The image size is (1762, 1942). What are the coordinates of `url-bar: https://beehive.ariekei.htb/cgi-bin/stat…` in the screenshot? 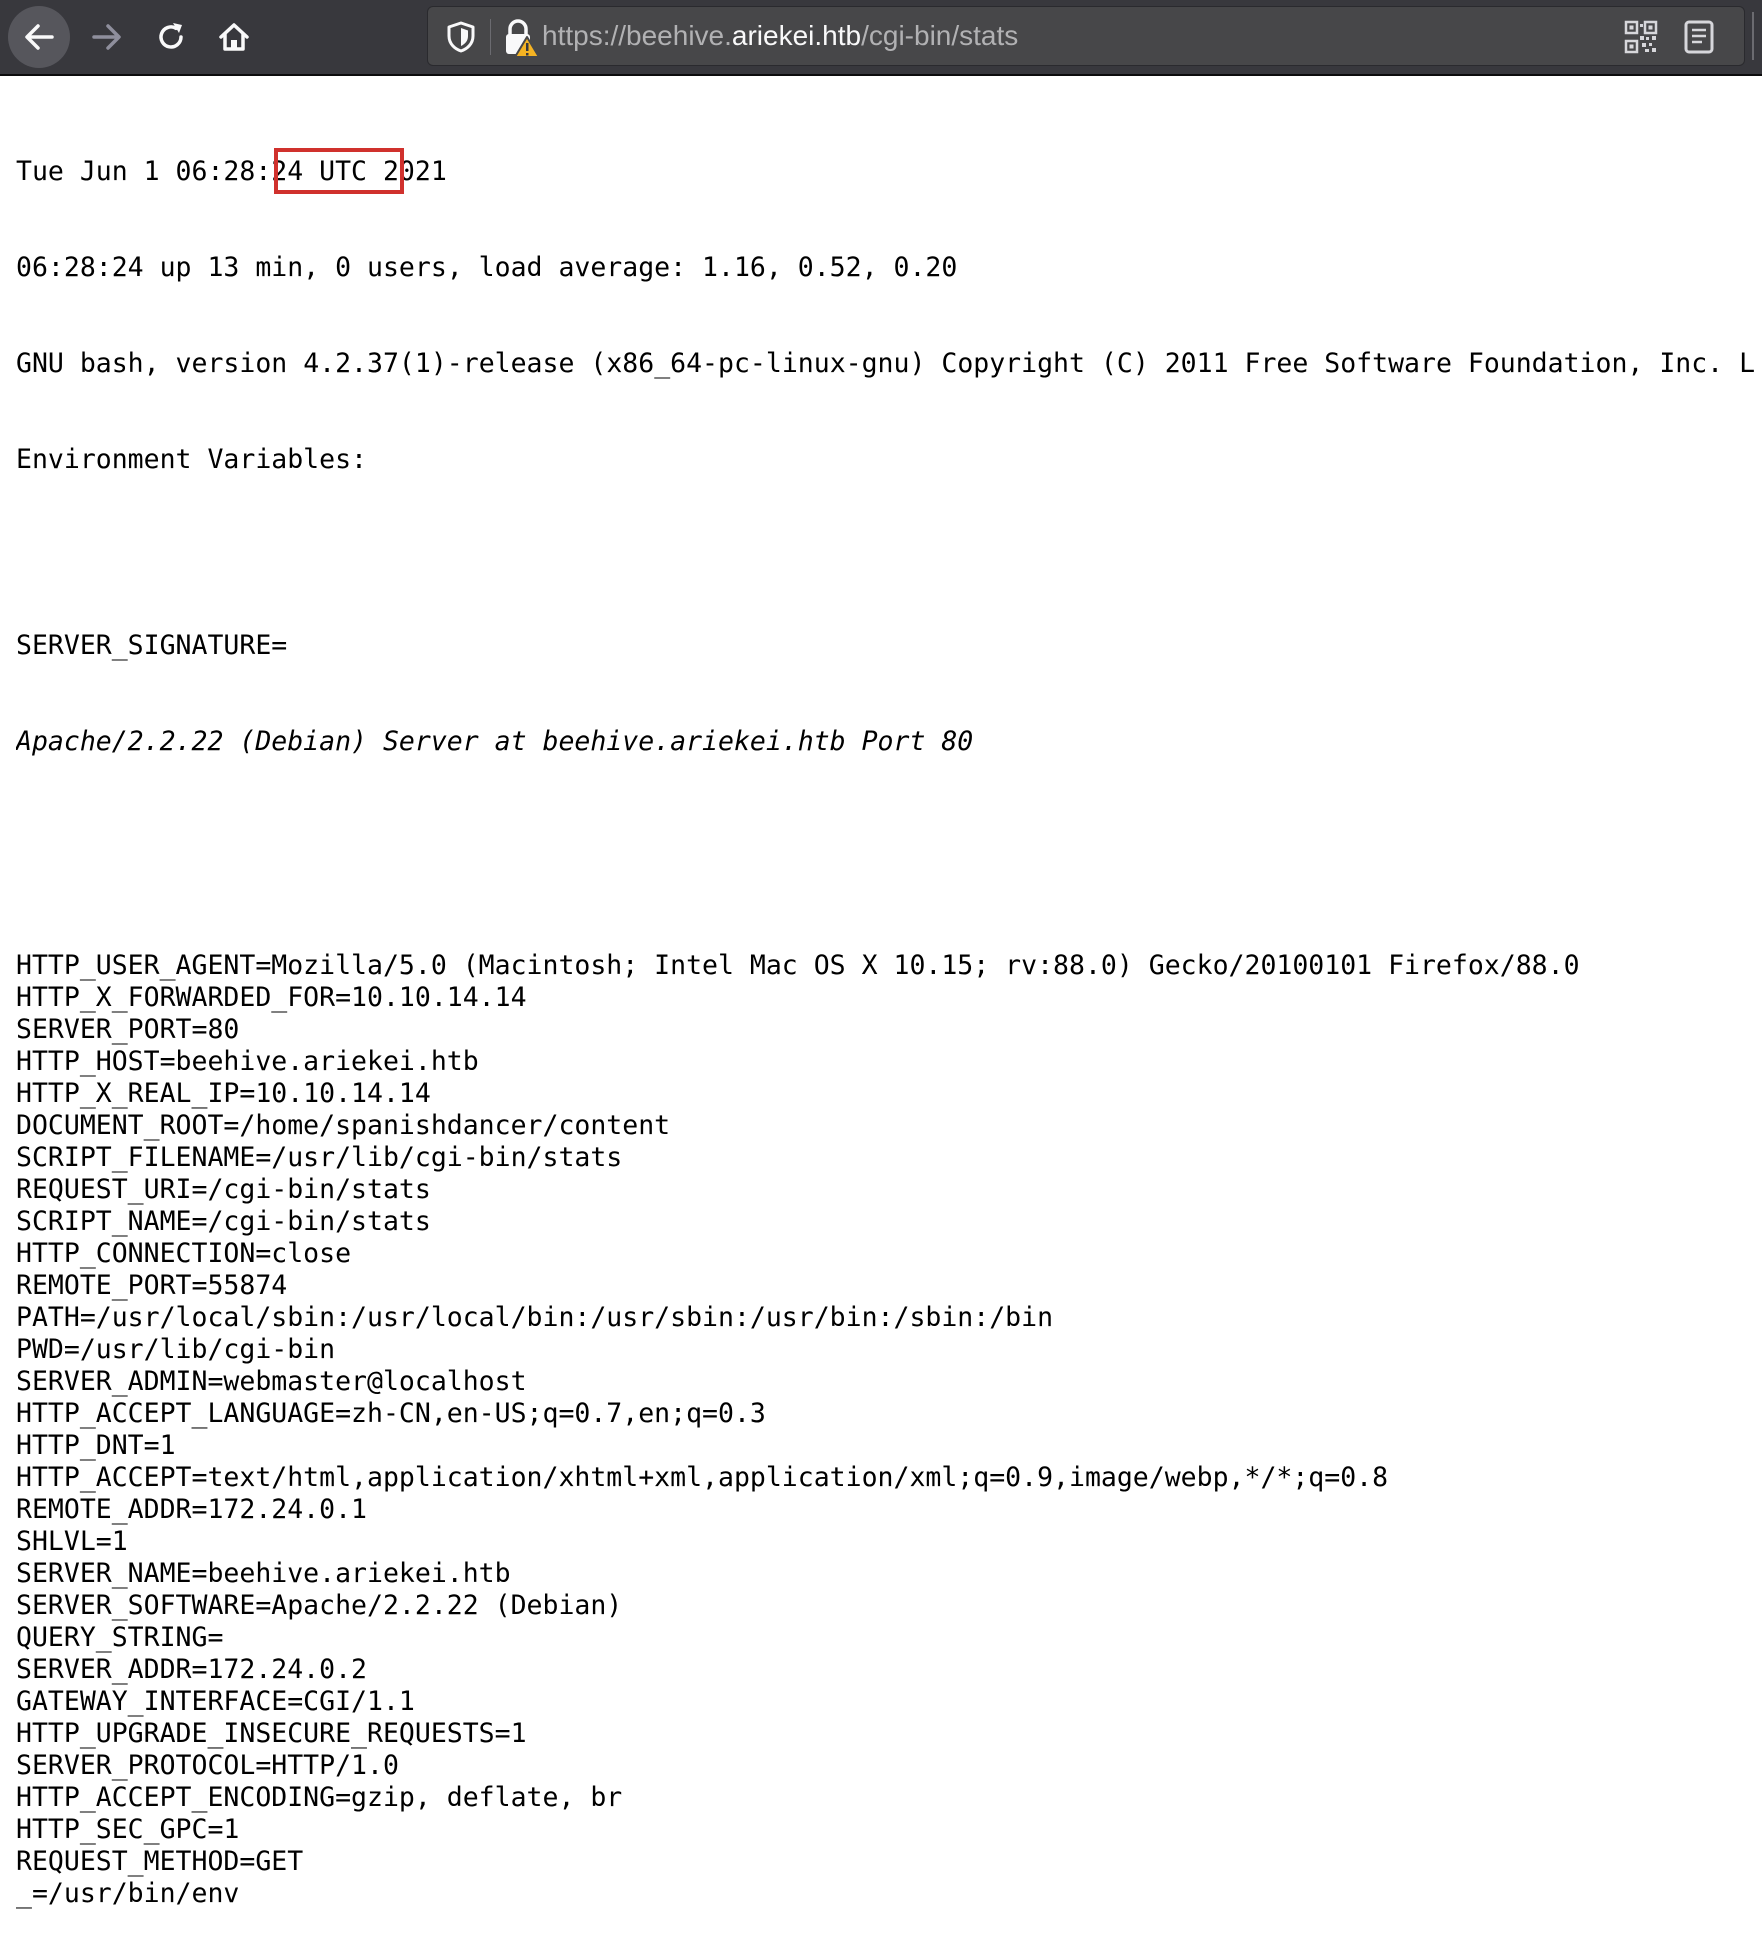 It's located at (1086, 36).